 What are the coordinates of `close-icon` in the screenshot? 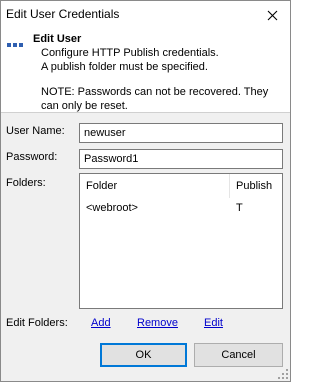 It's located at (272, 15).